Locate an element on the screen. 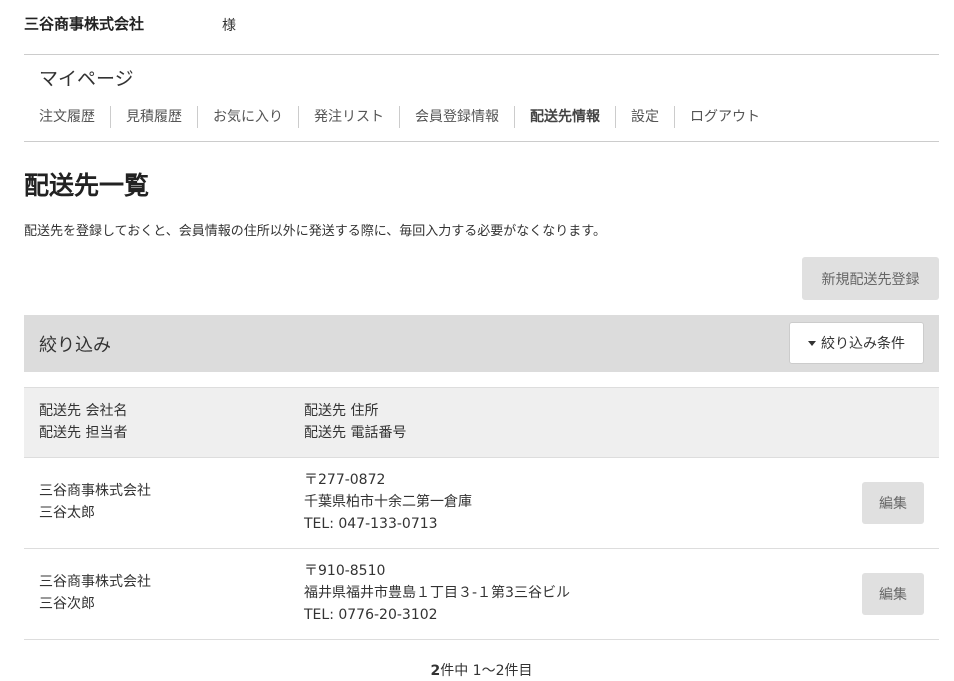  filter-label: 絞り込み is located at coordinates (75, 345).